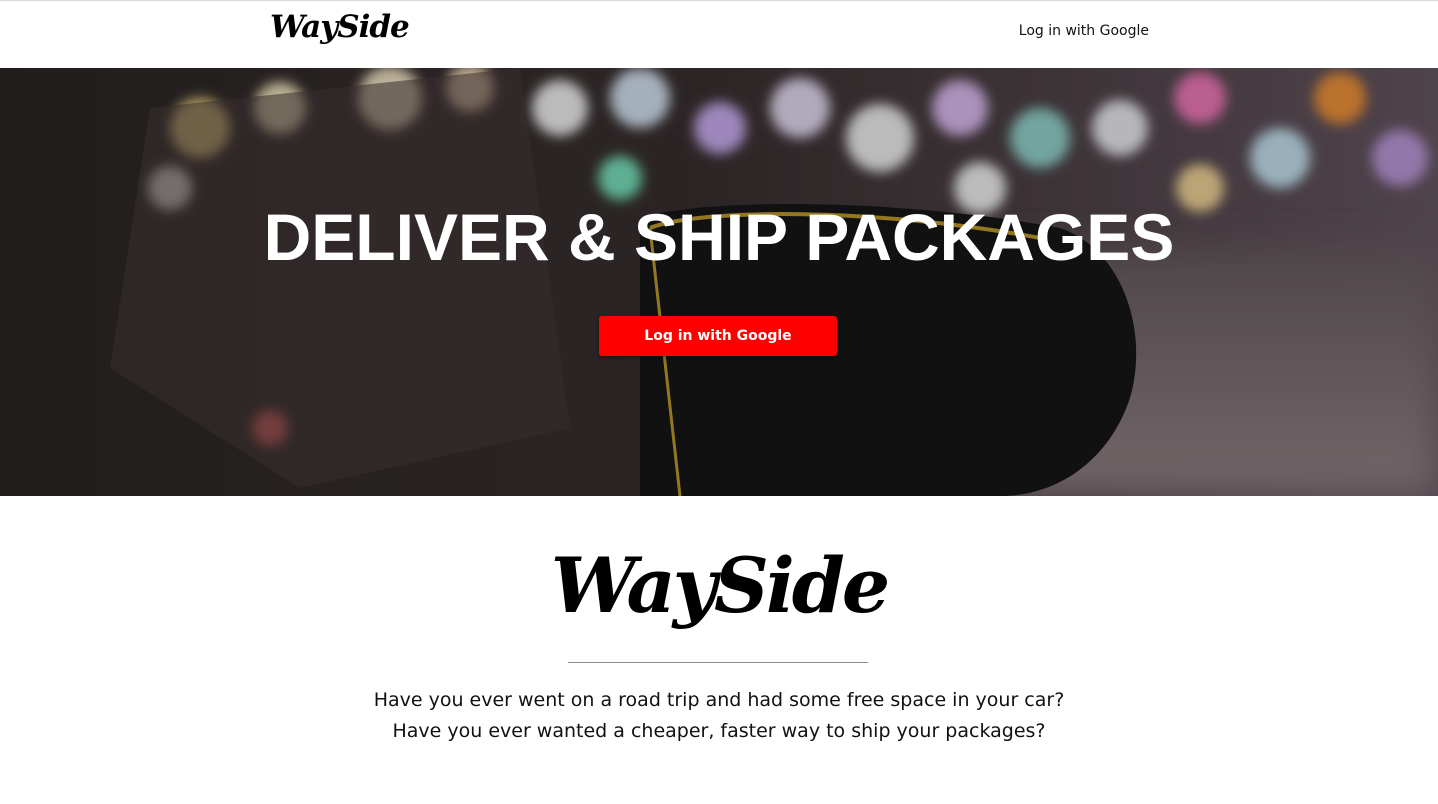 The image size is (1438, 804). I want to click on about-divider, so click(718, 662).